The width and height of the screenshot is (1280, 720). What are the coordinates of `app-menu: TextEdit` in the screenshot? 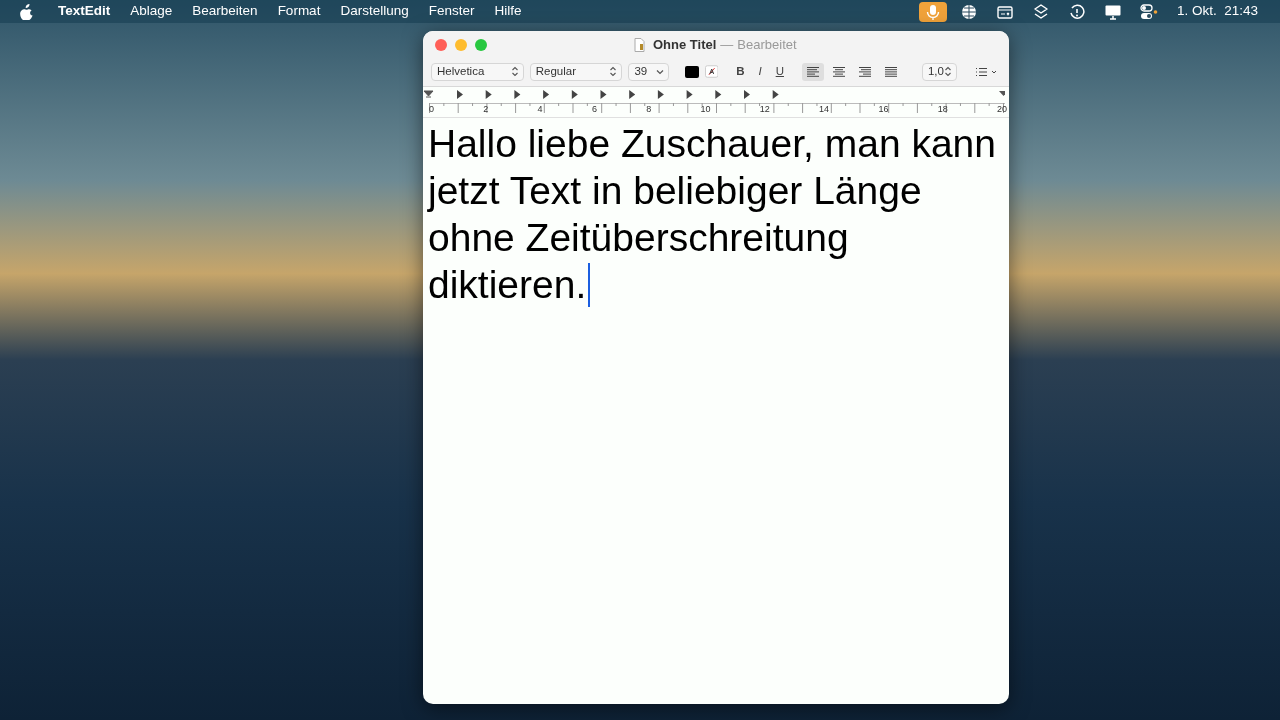 It's located at (84, 11).